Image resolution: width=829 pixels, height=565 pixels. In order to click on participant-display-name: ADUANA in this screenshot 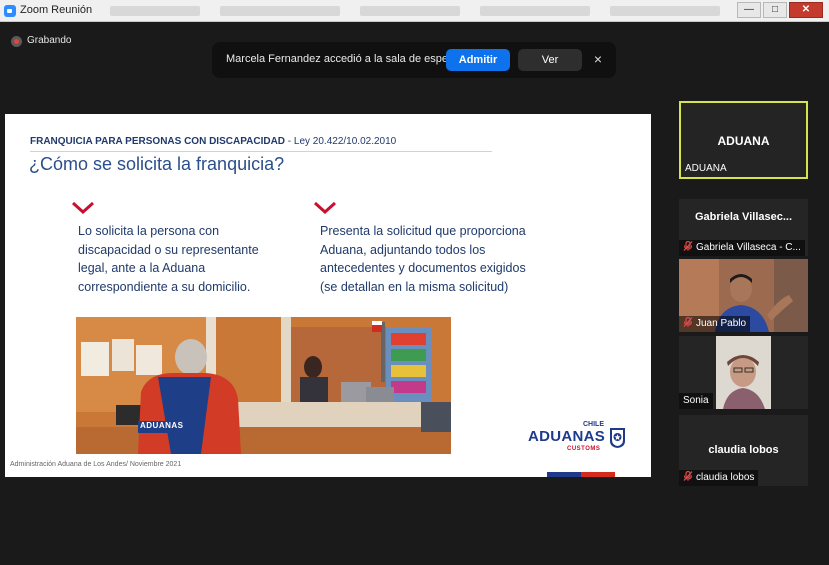, I will do `click(743, 141)`.